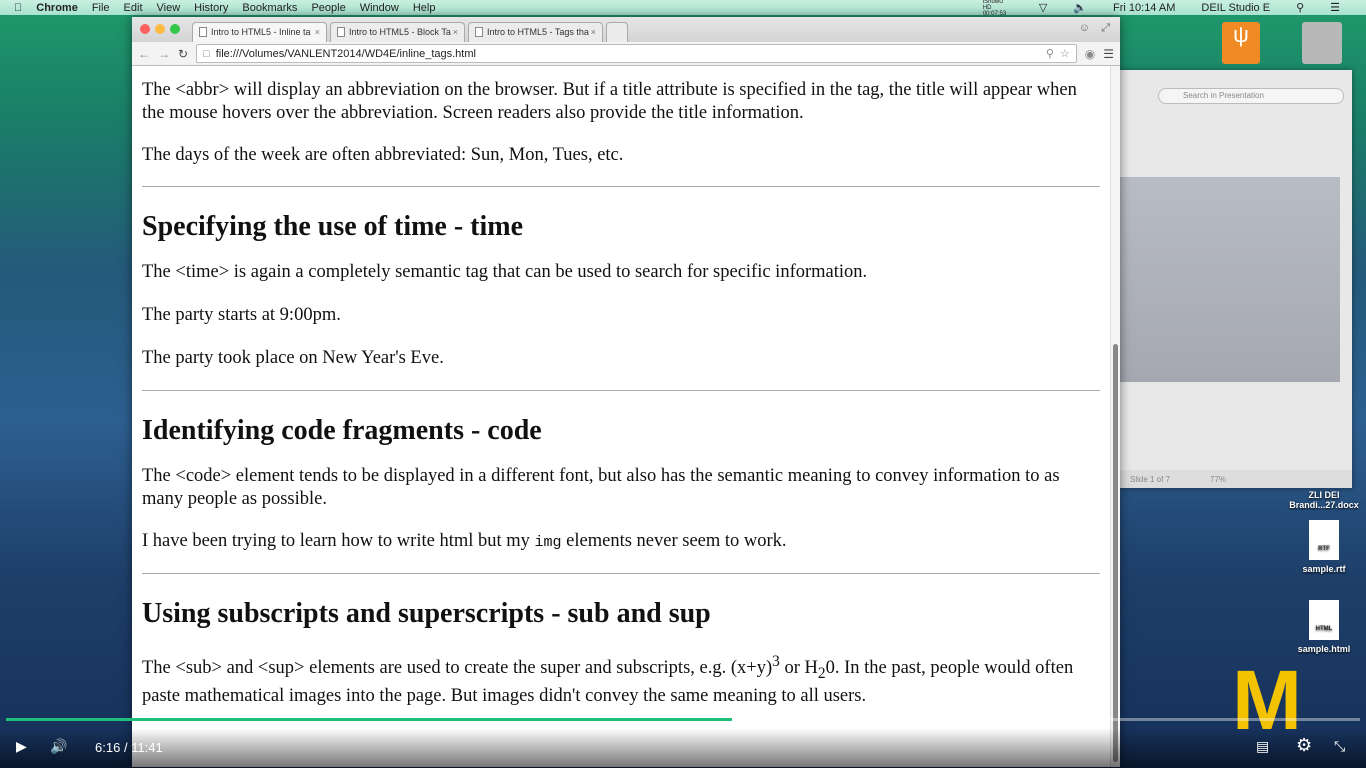 This screenshot has height=768, width=1366. What do you see at coordinates (776, 661) in the screenshot?
I see `superscript: 3` at bounding box center [776, 661].